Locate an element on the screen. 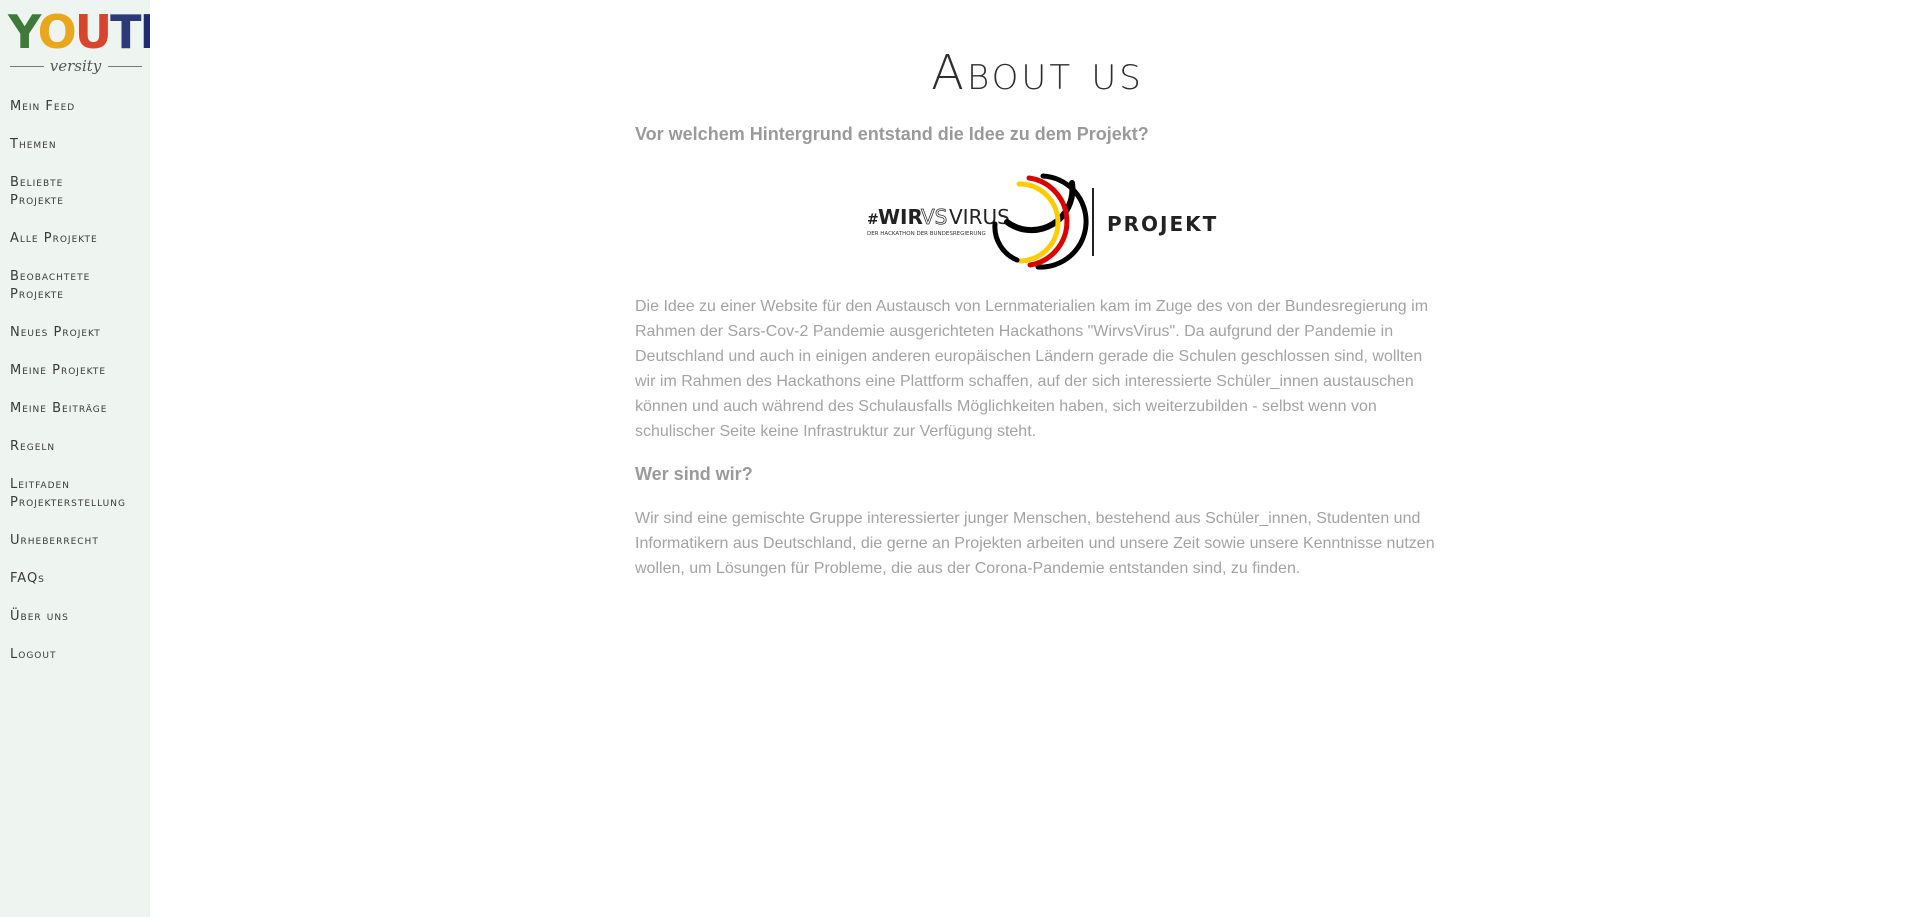 This screenshot has height=917, width=1909. sidebar-item-logout: Logout is located at coordinates (80, 655).